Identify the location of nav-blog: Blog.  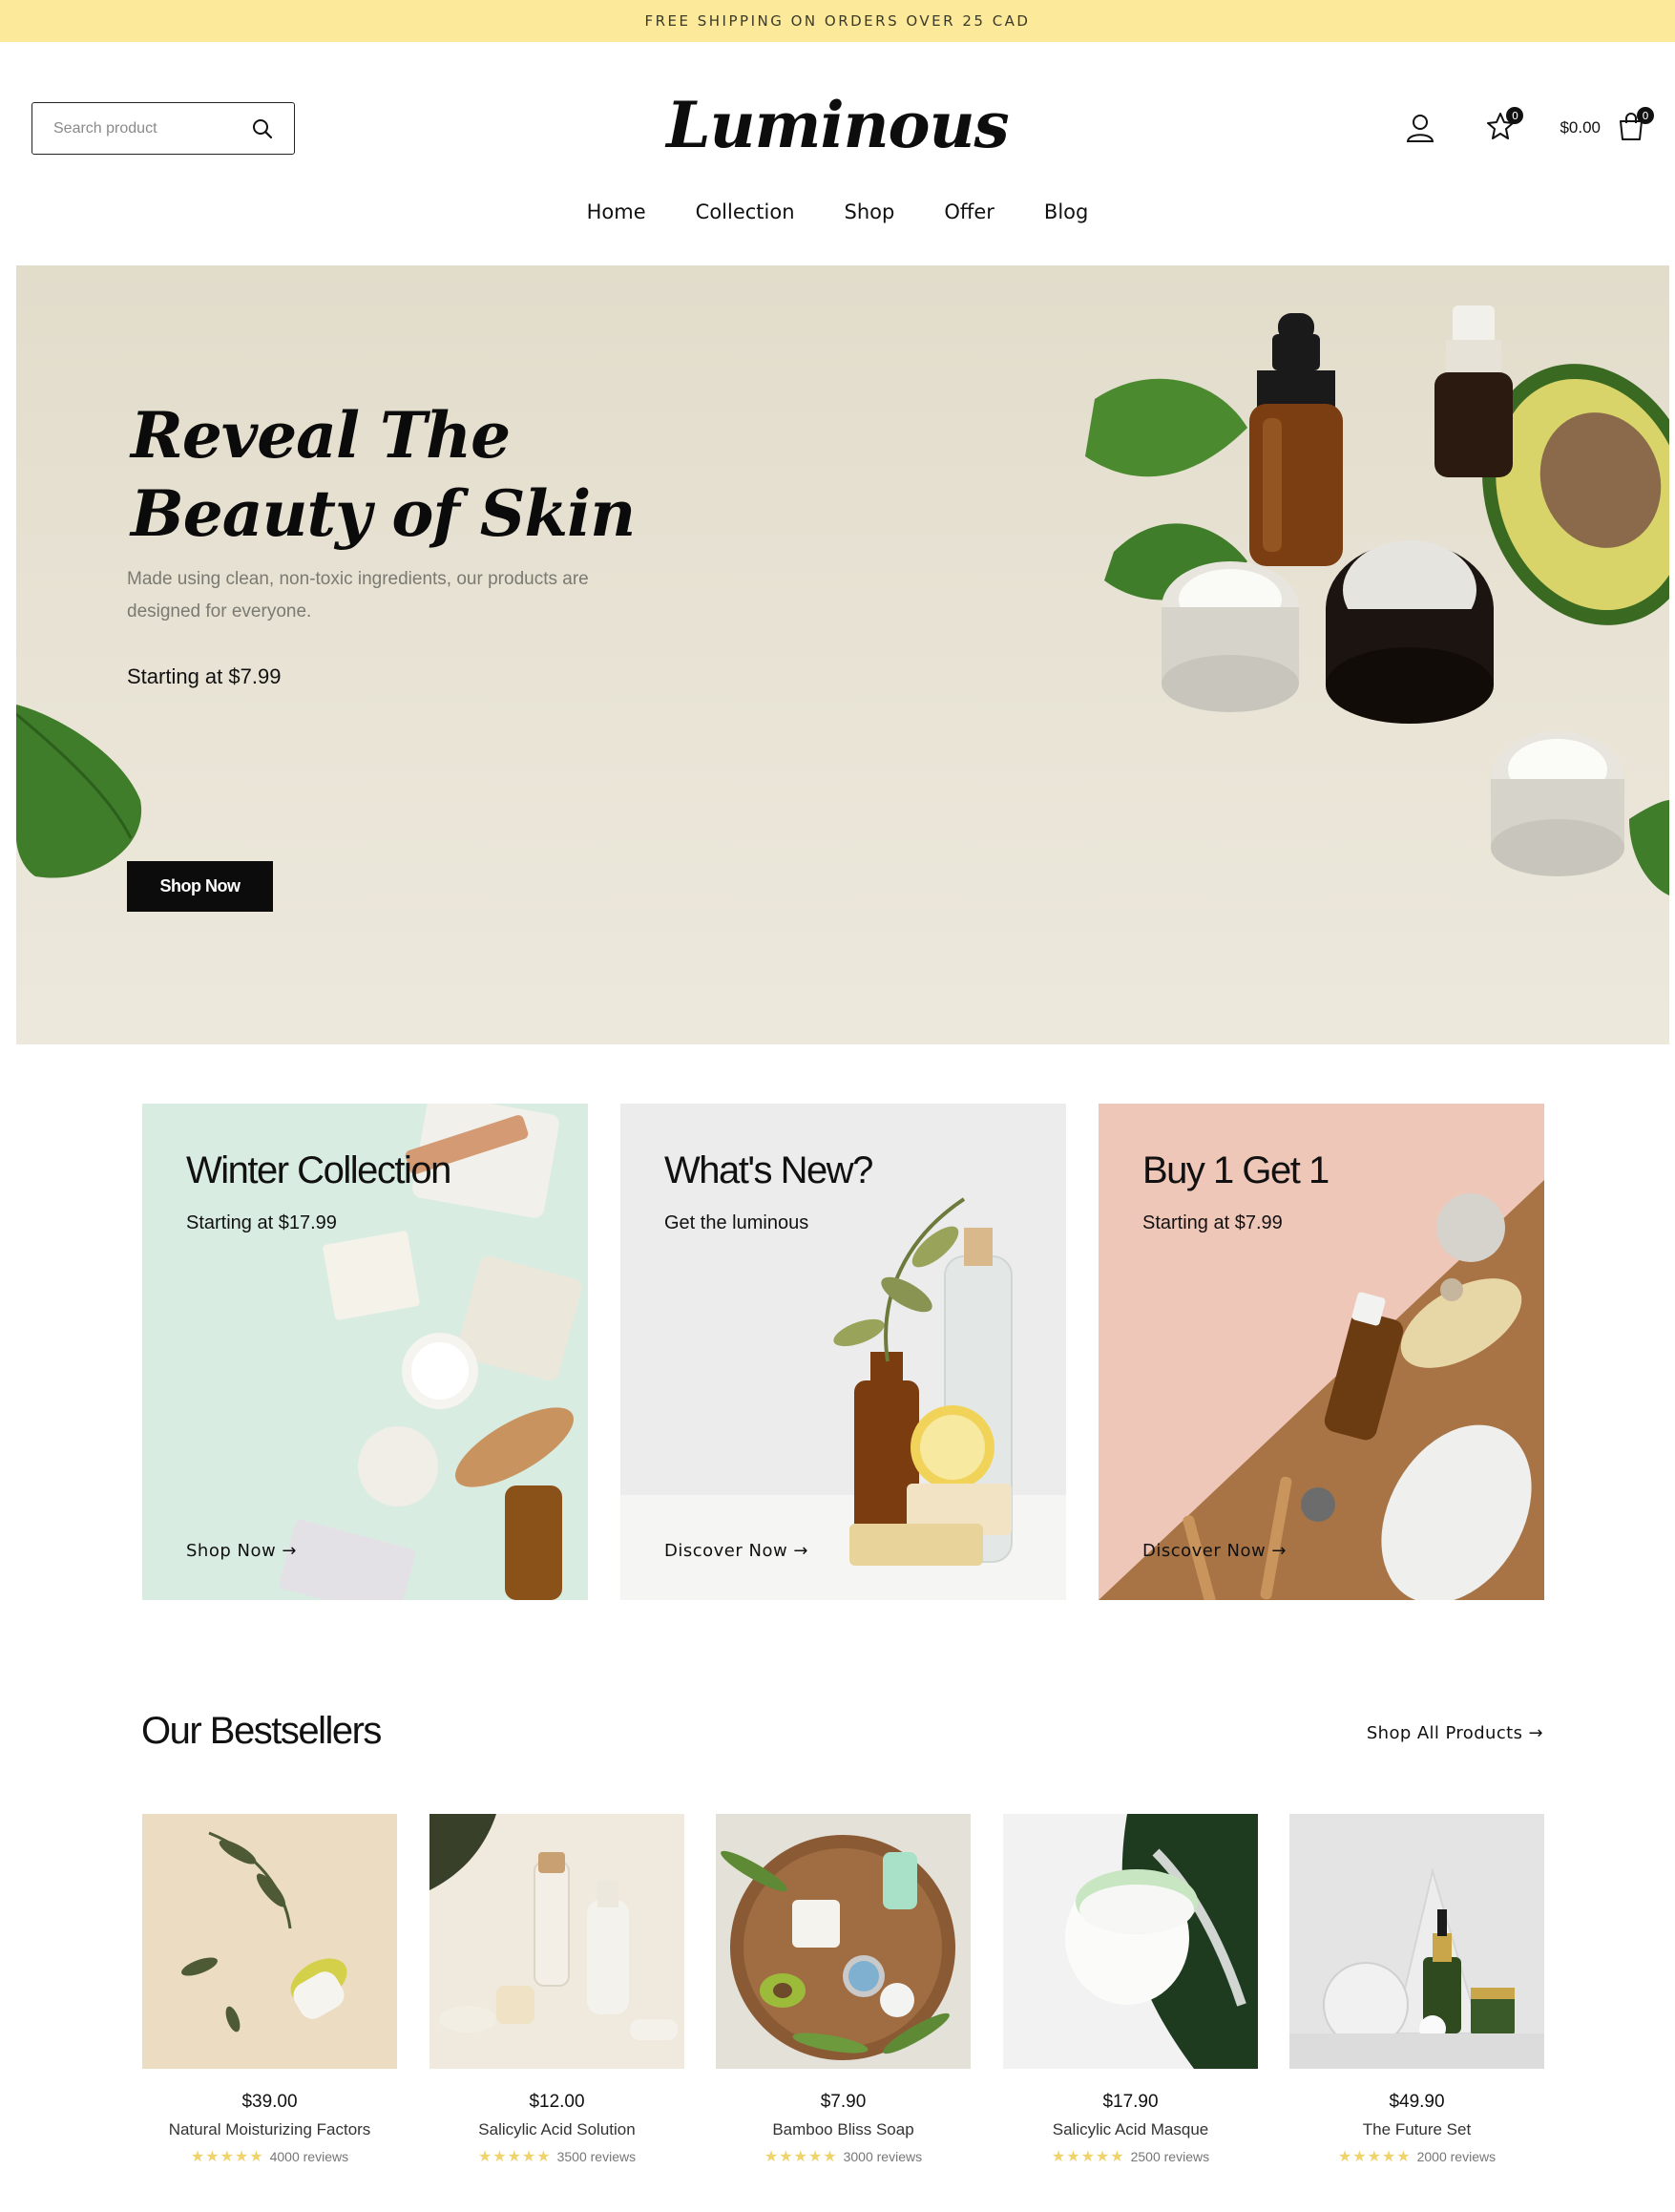
(1066, 212).